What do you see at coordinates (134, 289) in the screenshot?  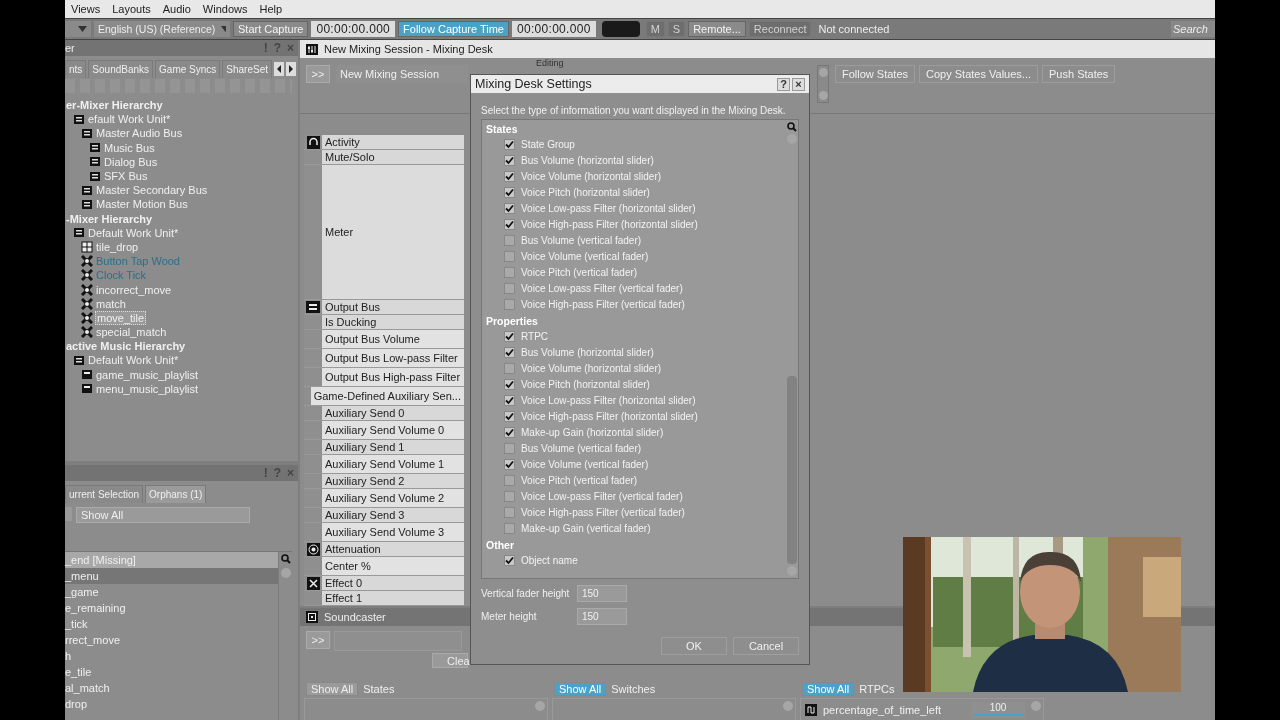 I see `tree-item: incorrect_move` at bounding box center [134, 289].